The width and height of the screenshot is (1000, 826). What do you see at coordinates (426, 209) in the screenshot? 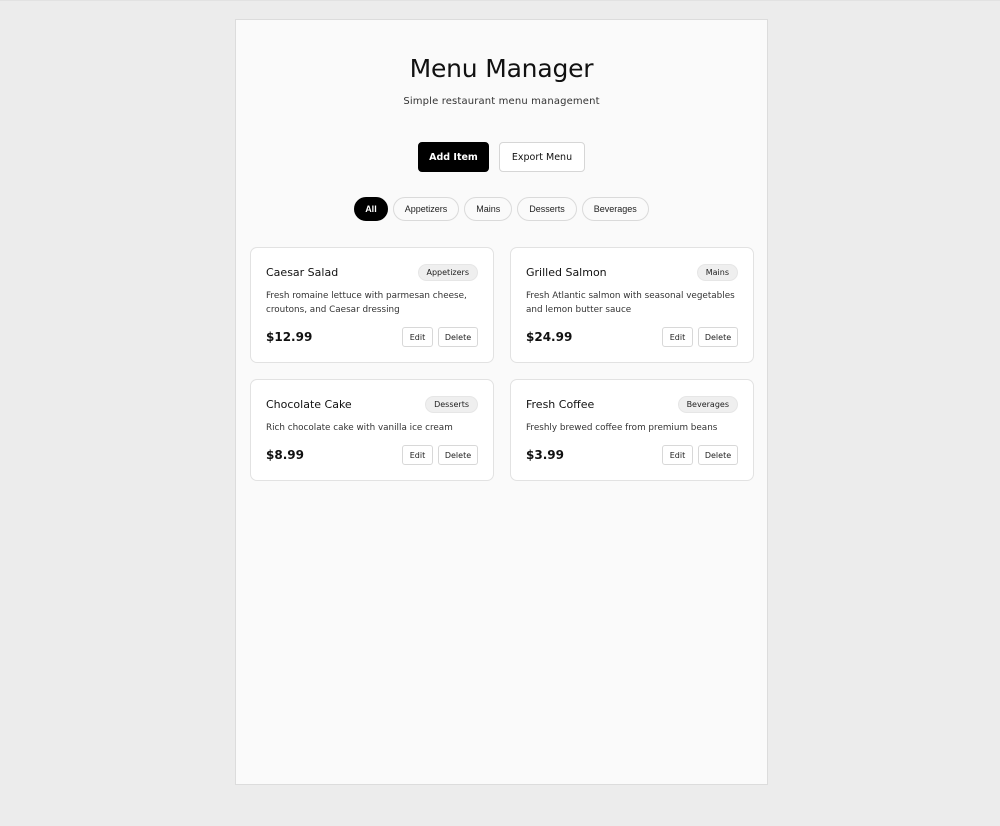
I see `filter-appetizers: Appetizers` at bounding box center [426, 209].